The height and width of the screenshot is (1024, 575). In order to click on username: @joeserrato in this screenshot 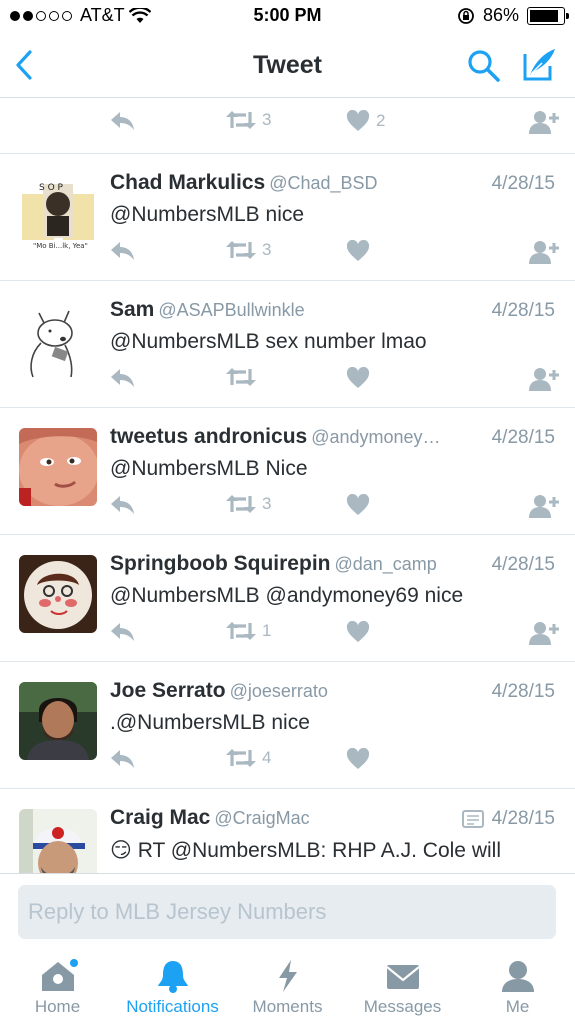, I will do `click(279, 691)`.